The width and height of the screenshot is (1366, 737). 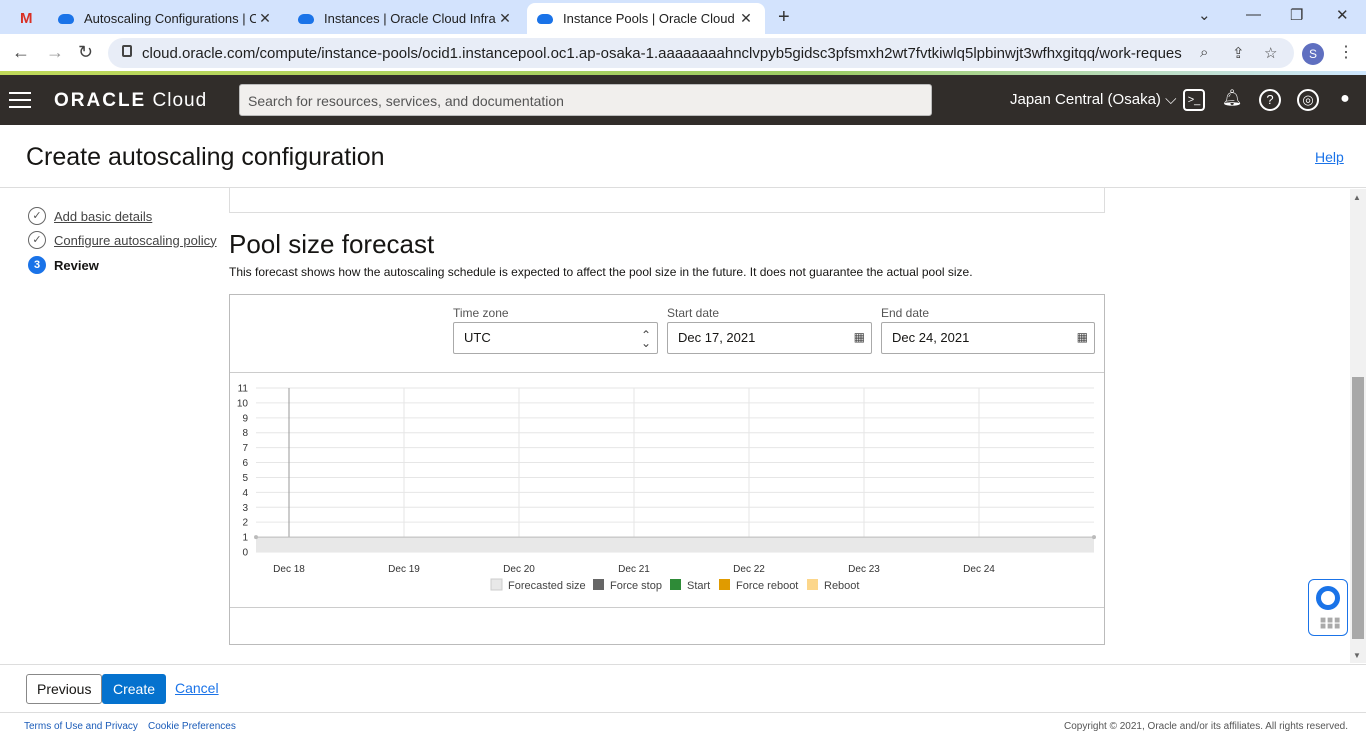 What do you see at coordinates (646, 18) in the screenshot?
I see `browser-tab-instance-pools: Instance Pools | Oracle Cloud Infr ✕` at bounding box center [646, 18].